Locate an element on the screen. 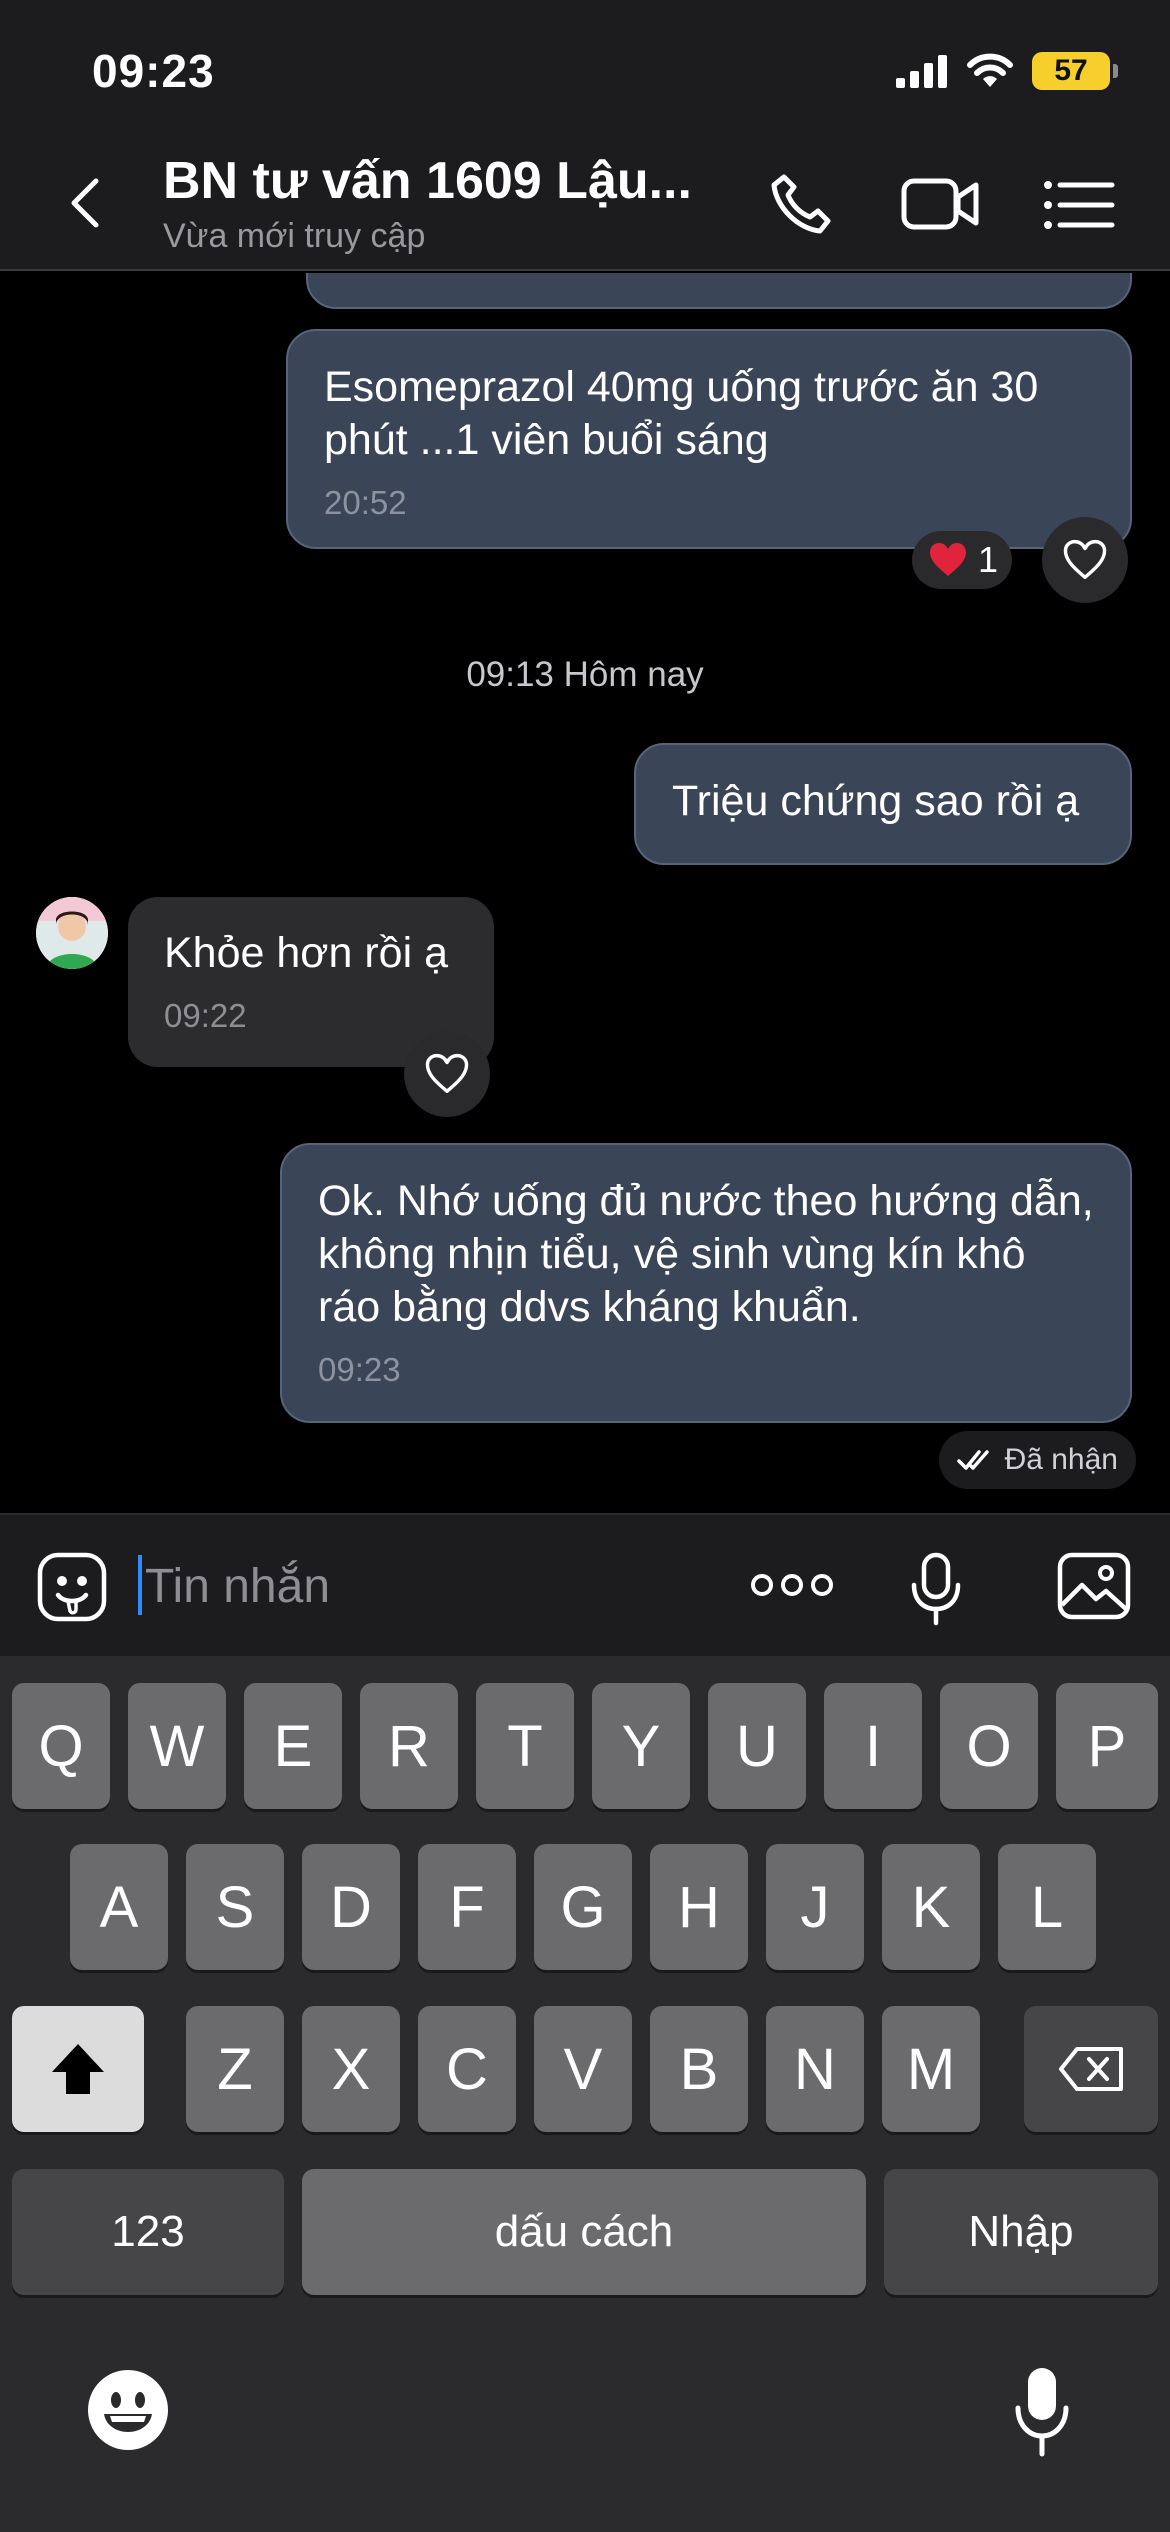  avatar-image is located at coordinates (72, 933).